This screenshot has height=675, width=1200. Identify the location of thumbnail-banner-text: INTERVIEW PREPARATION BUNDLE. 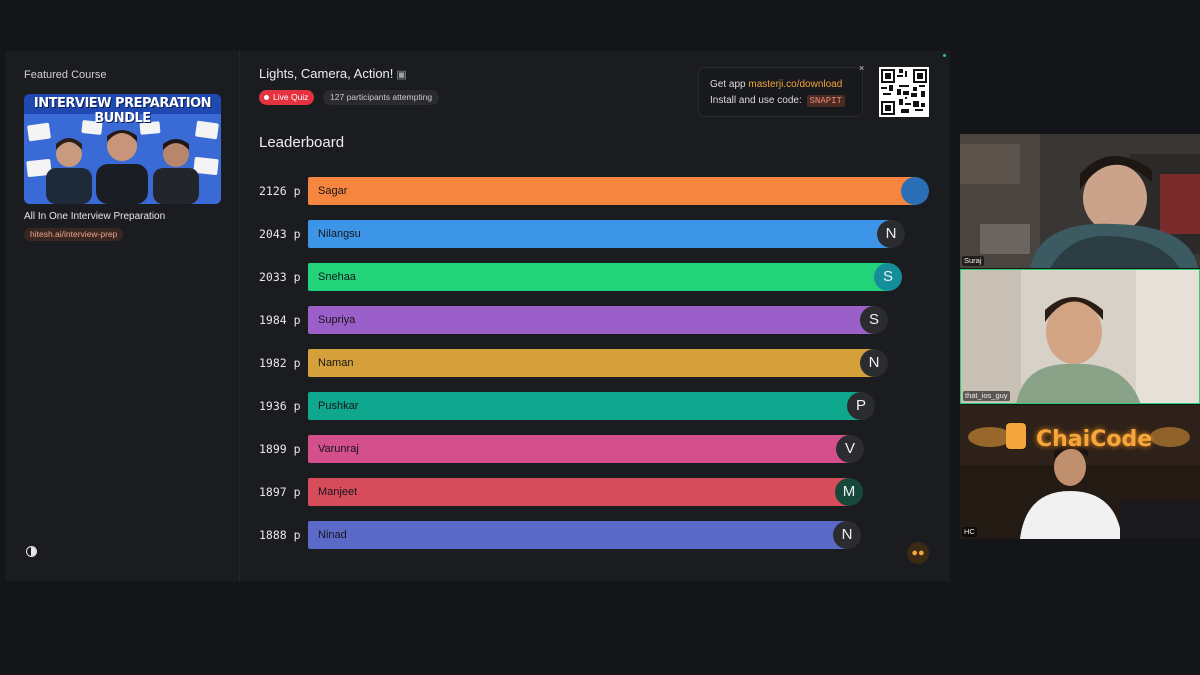
(122, 111).